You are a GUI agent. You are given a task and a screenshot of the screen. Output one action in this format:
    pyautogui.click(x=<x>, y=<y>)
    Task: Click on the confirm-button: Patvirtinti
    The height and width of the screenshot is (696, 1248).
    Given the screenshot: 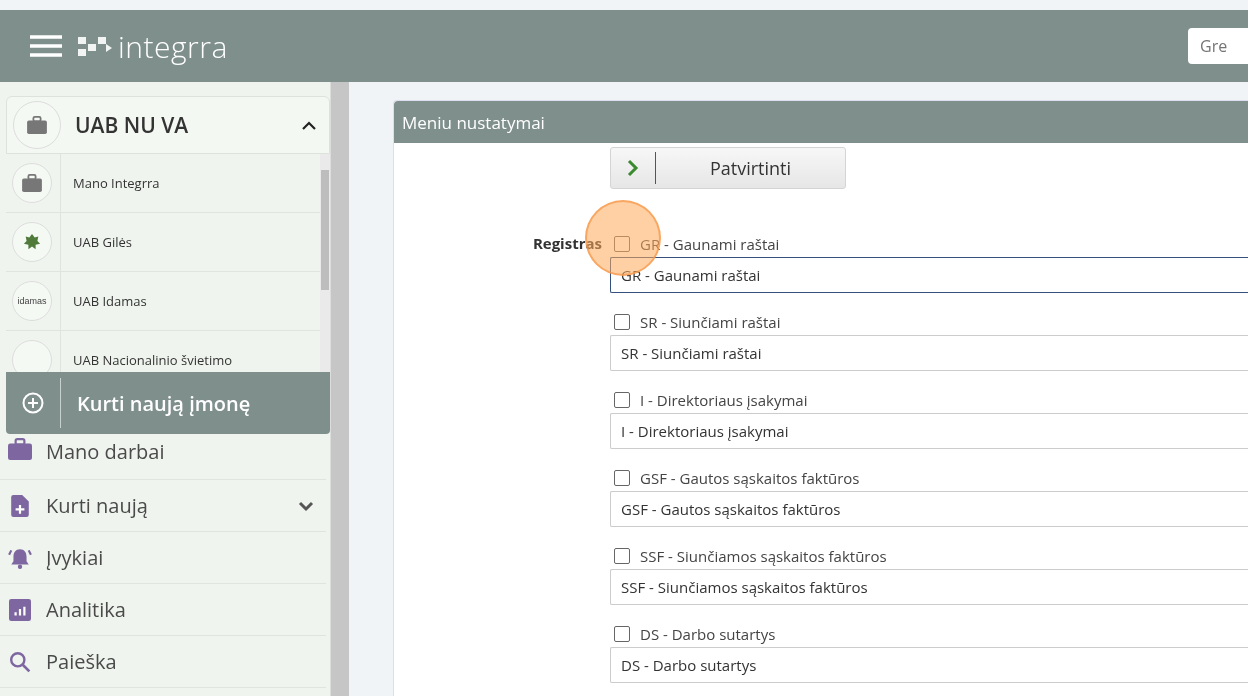 What is the action you would take?
    pyautogui.click(x=728, y=168)
    